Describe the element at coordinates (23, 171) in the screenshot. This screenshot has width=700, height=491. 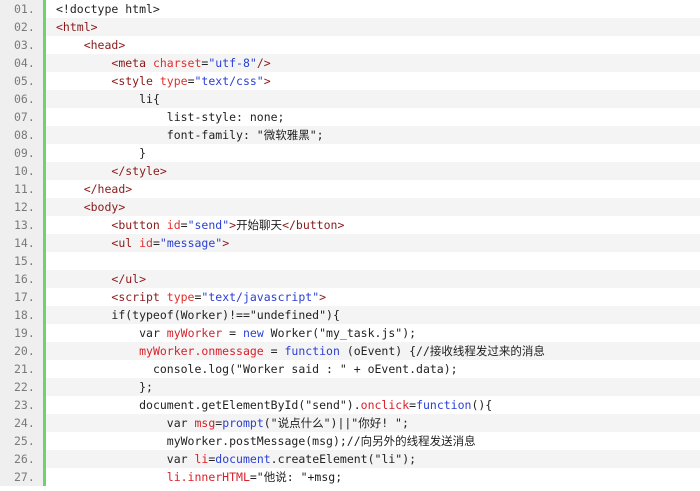
I see `line-number: 10.` at that location.